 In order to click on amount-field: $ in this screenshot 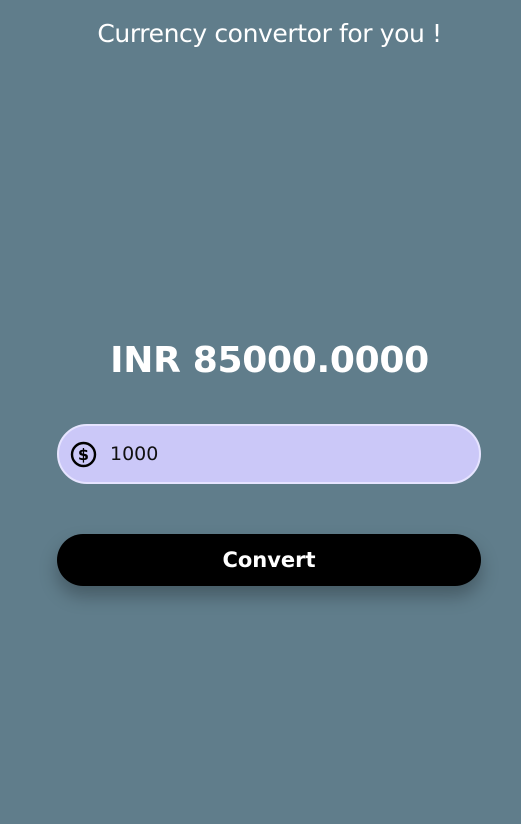, I will do `click(269, 454)`.